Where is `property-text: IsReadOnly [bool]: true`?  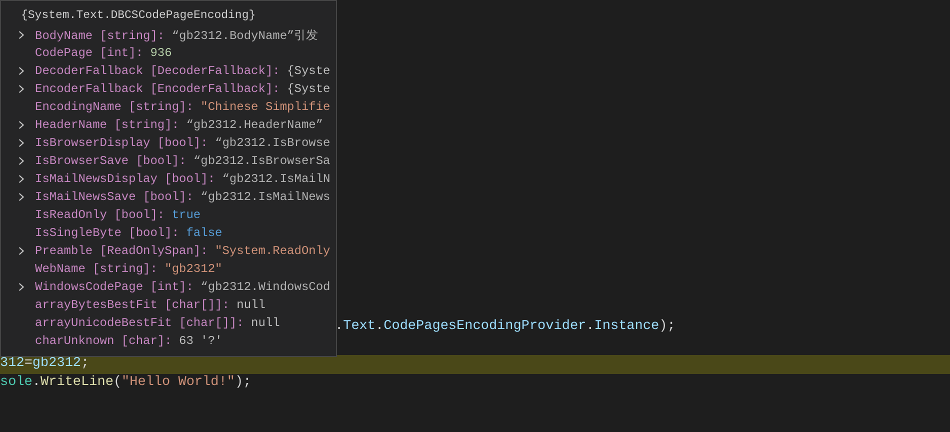
property-text: IsReadOnly [bool]: true is located at coordinates (118, 215).